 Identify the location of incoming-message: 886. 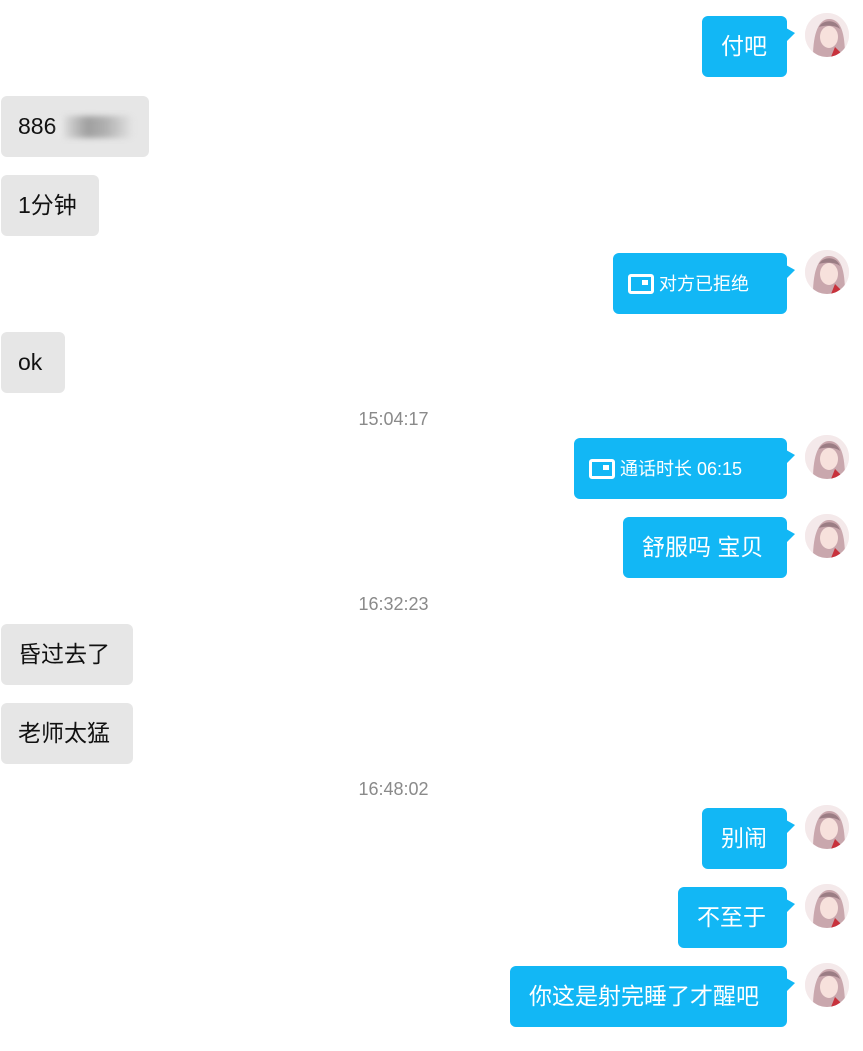
(75, 126).